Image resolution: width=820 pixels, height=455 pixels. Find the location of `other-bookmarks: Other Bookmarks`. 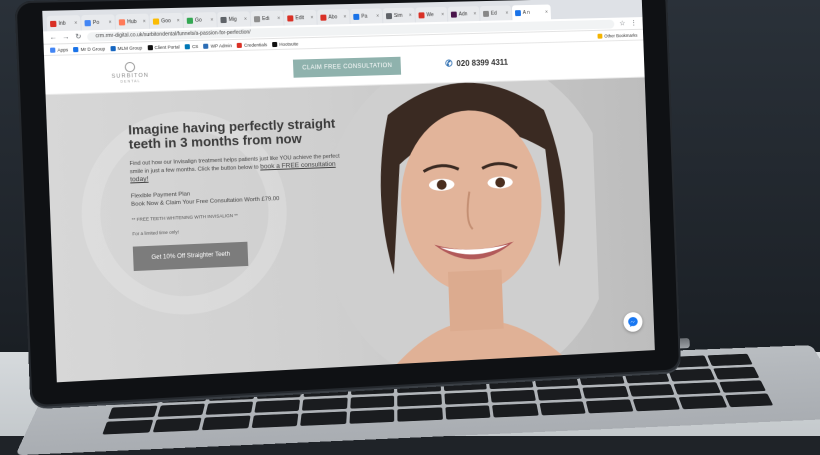

other-bookmarks: Other Bookmarks is located at coordinates (617, 35).